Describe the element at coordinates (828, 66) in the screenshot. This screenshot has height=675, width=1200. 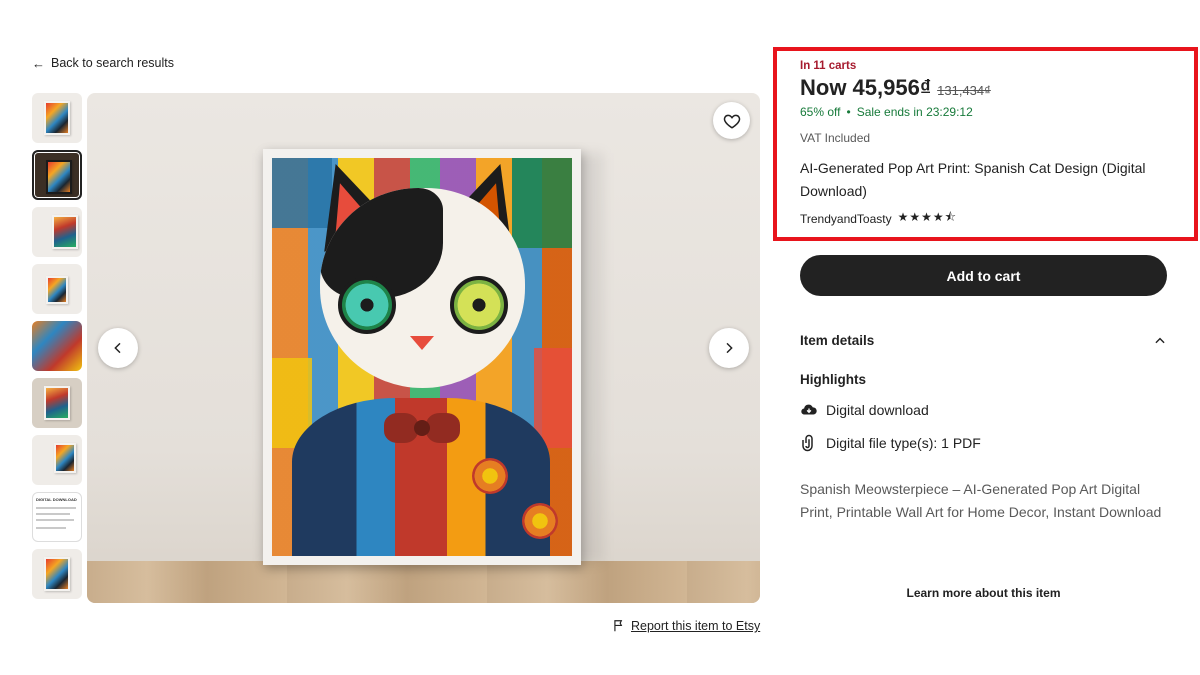
I see `in-carts-label: In 11 carts` at that location.